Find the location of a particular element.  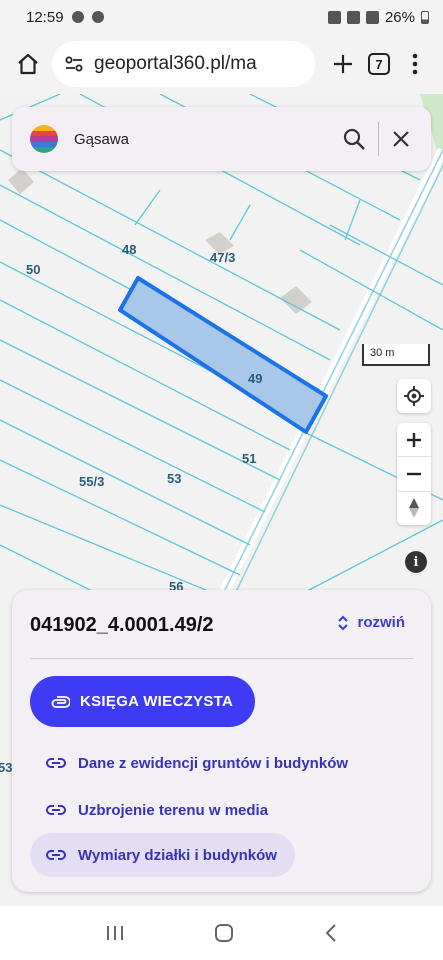

compass-icon is located at coordinates (414, 508).